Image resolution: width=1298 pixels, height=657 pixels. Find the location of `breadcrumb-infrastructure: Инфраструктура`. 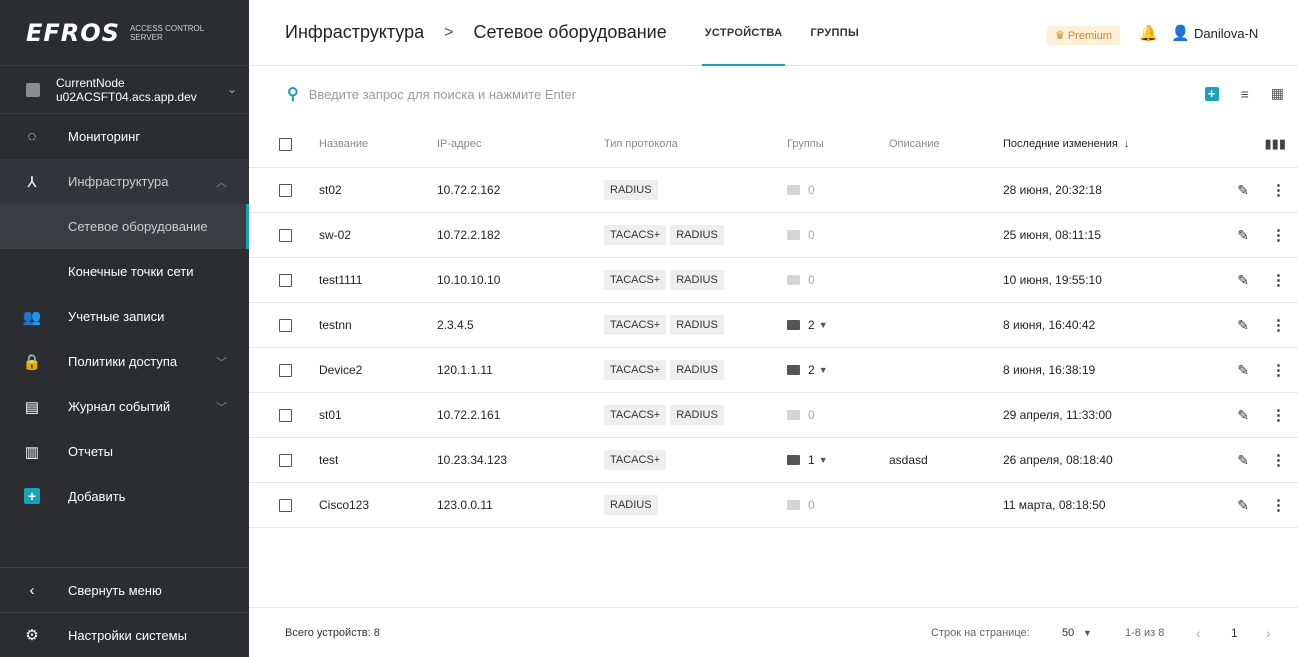

breadcrumb-infrastructure: Инфраструктура is located at coordinates (354, 32).